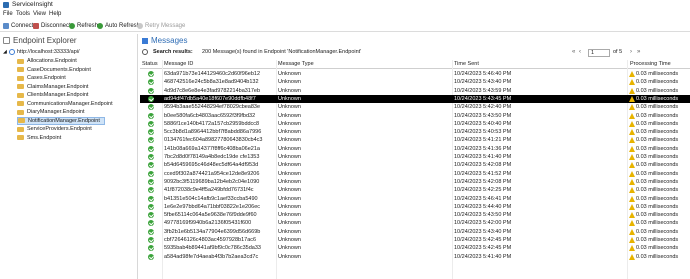  Describe the element at coordinates (466, 64) in the screenshot. I see `column-header-time-sent: Time Sent` at that location.